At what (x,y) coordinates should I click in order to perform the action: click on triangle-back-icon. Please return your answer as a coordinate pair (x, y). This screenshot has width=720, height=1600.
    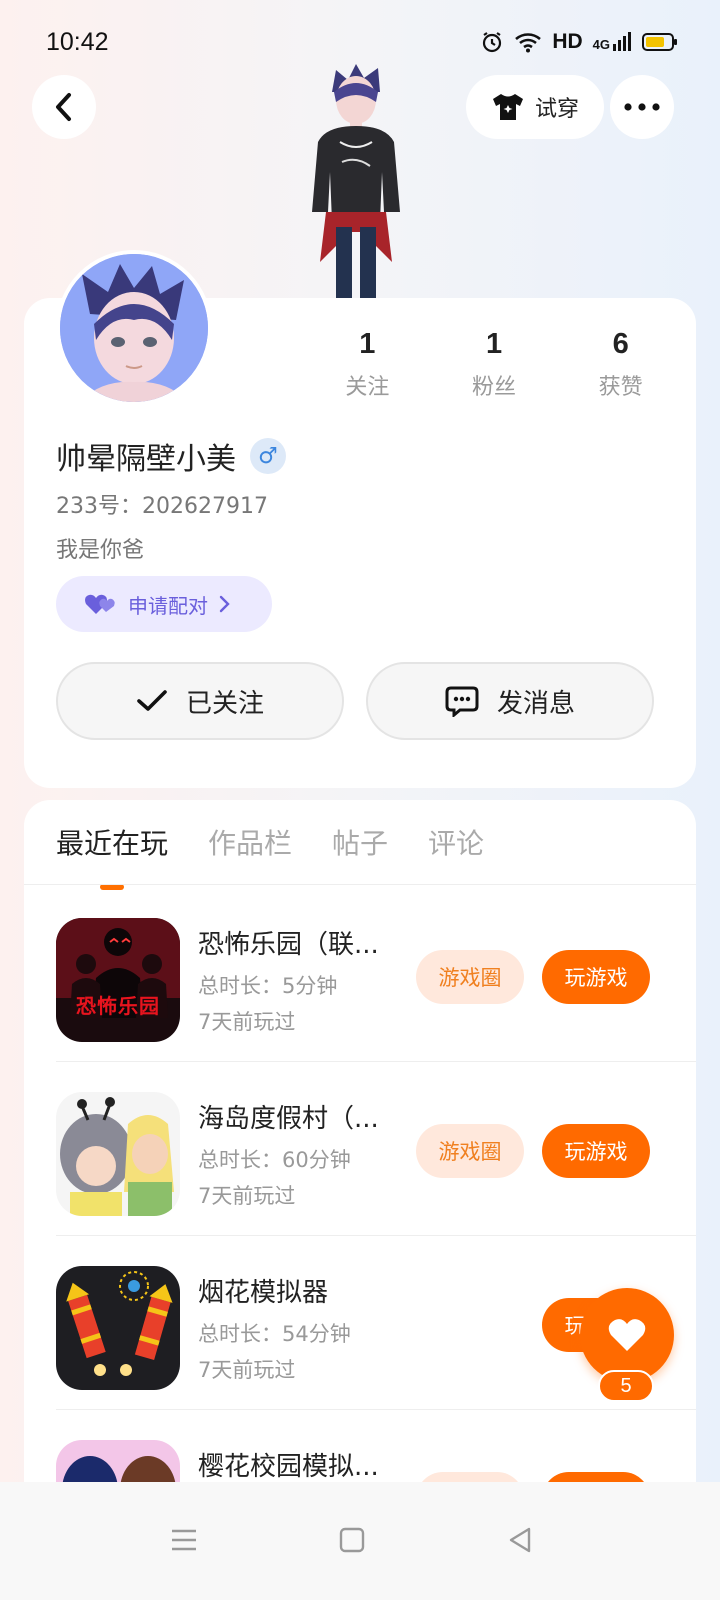
    Looking at the image, I should click on (520, 1540).